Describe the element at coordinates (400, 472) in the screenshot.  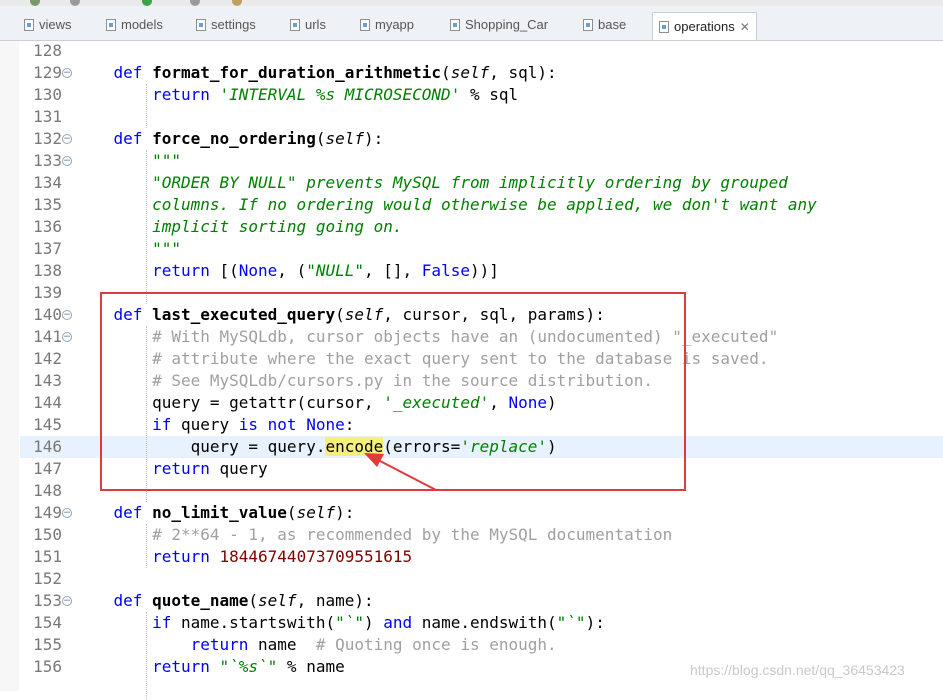
I see `annotation-arrow` at that location.